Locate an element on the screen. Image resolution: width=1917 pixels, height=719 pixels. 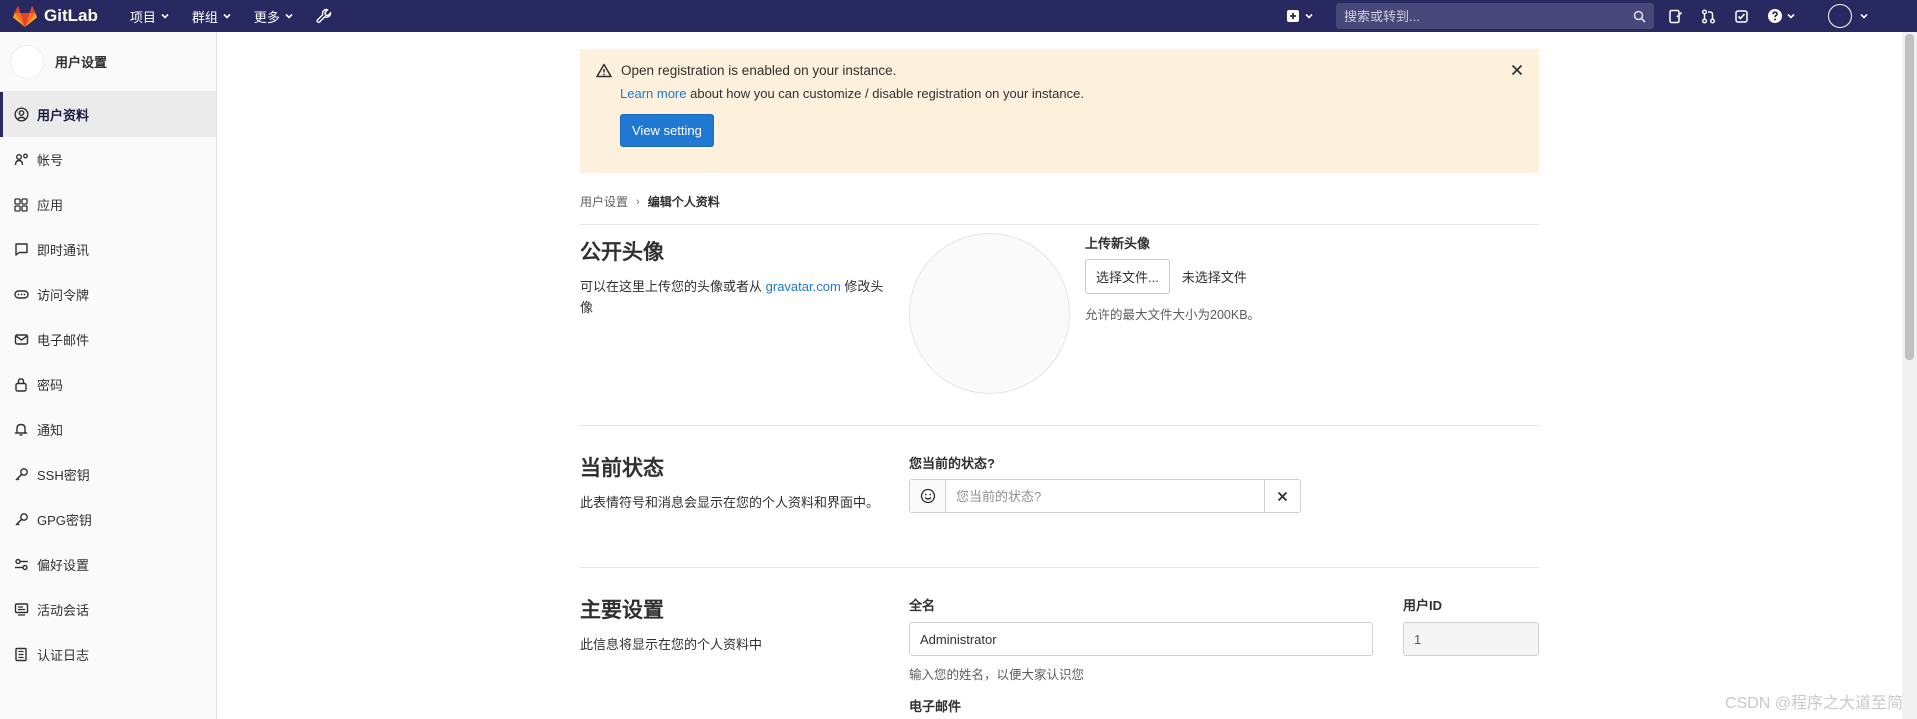
sidebar-item-chat: 即时通讯 is located at coordinates (108, 249).